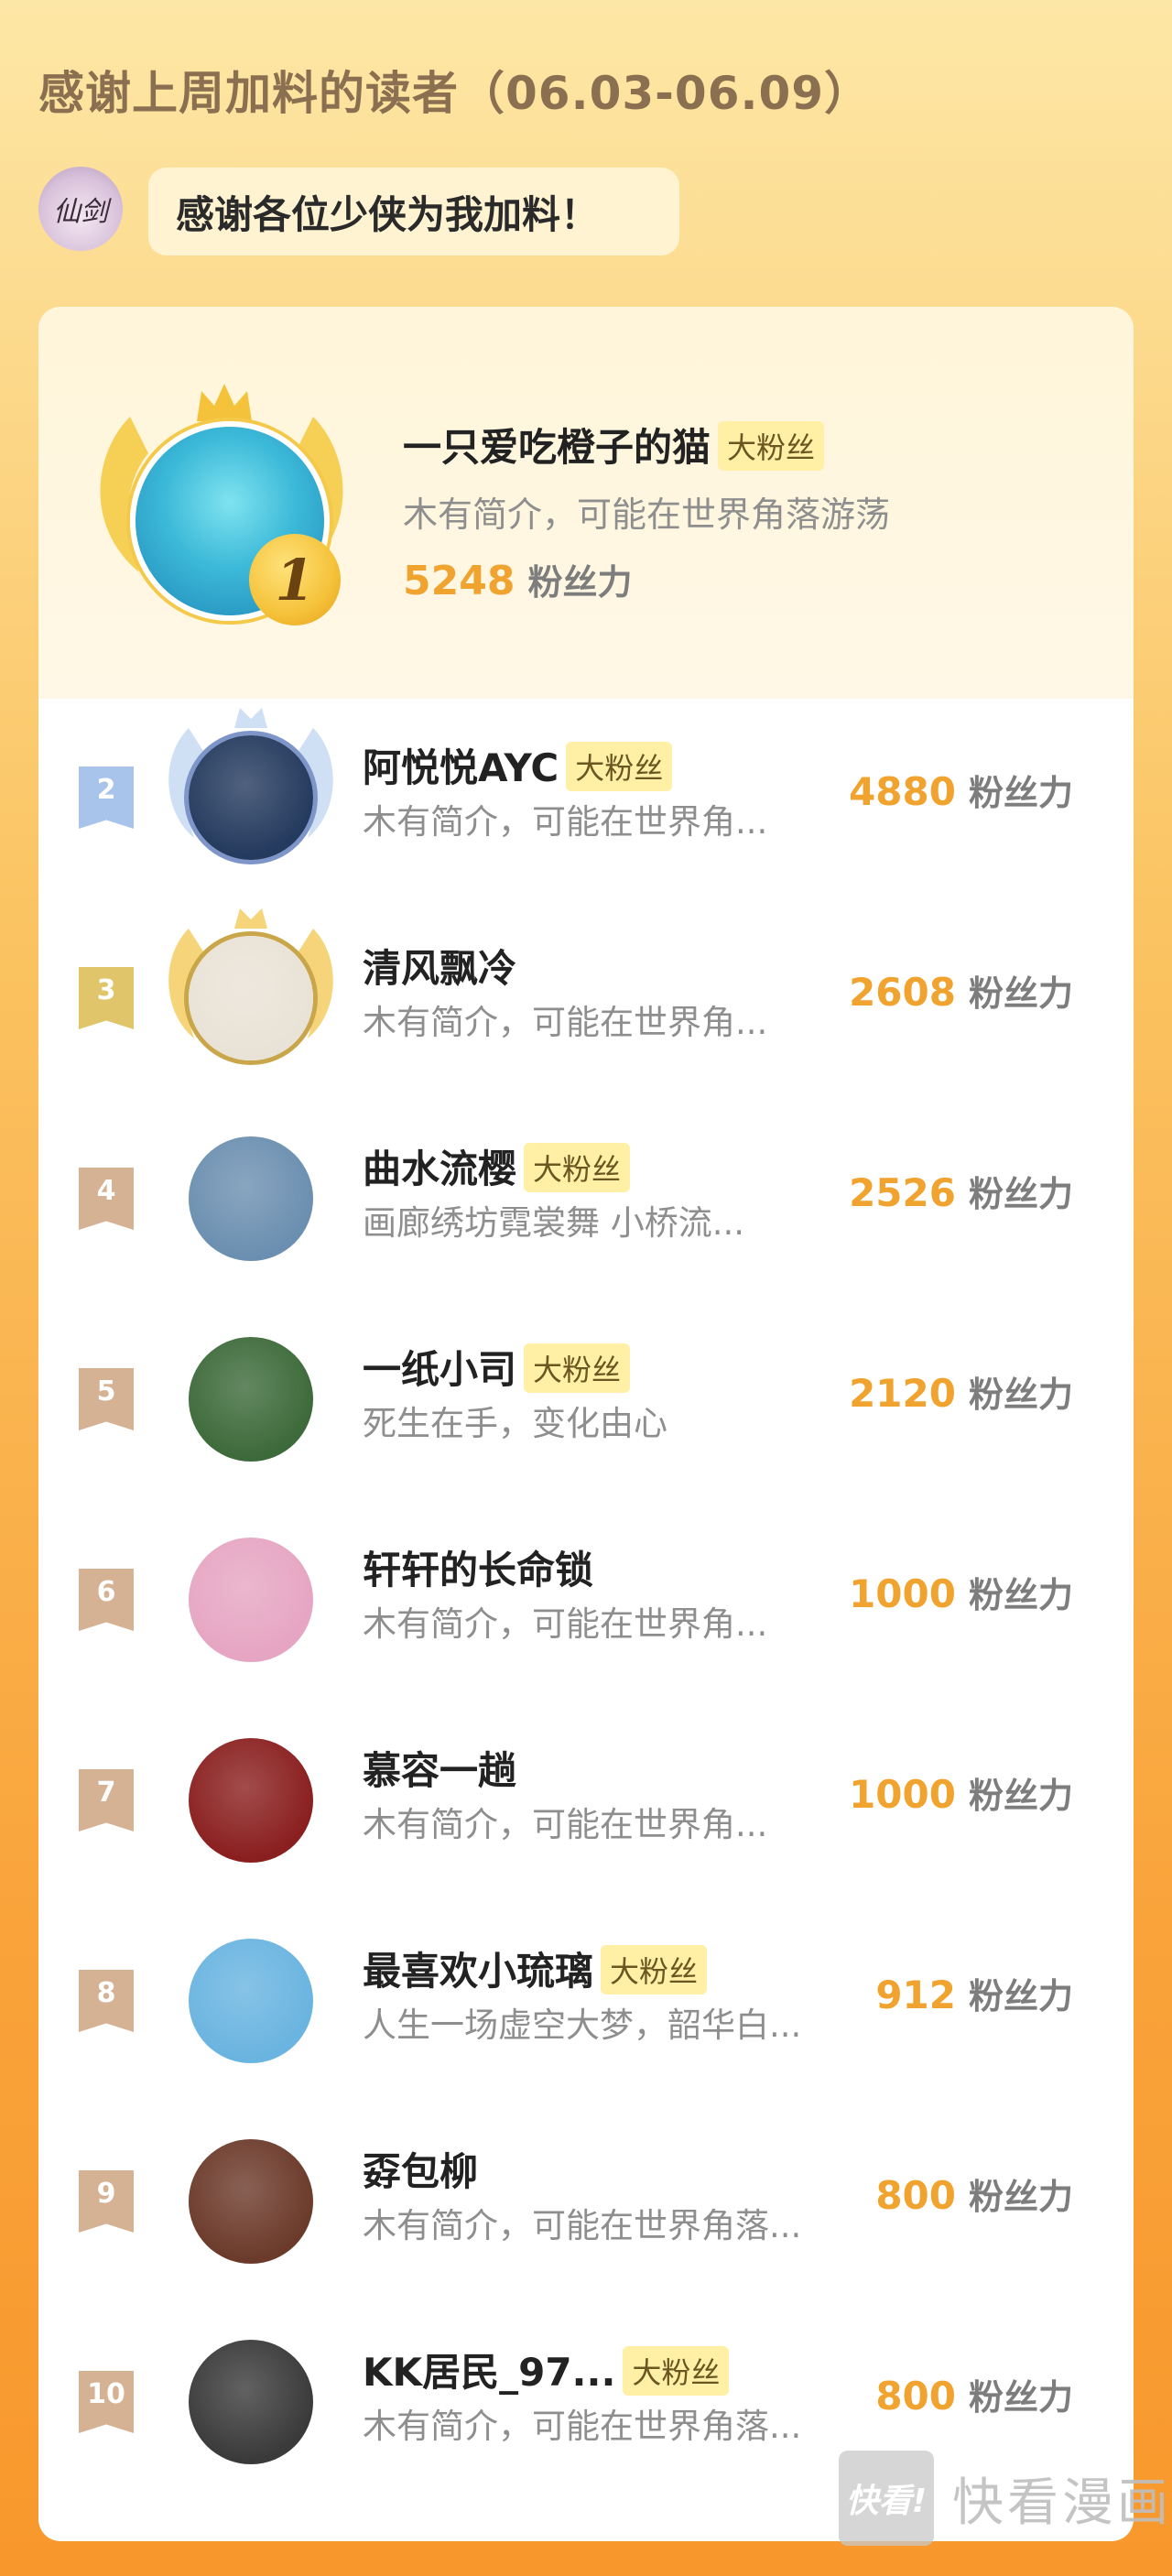 The width and height of the screenshot is (1172, 2576). Describe the element at coordinates (647, 515) in the screenshot. I see `top1-bio: 木有简介，可能在世界角落游荡` at that location.